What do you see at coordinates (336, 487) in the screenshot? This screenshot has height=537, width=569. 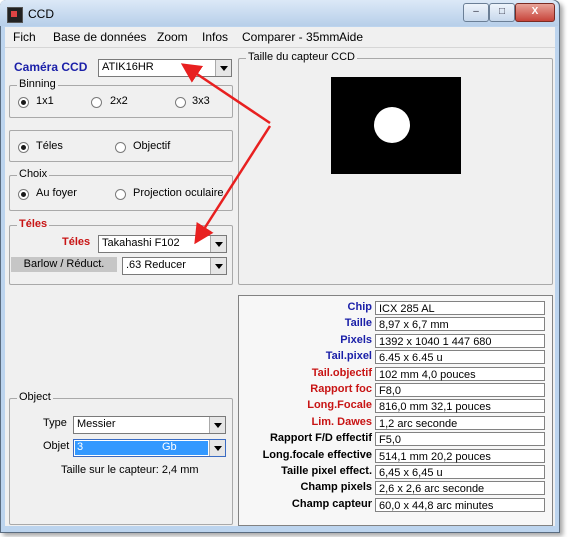 I see `spec-label: Champ pixels` at bounding box center [336, 487].